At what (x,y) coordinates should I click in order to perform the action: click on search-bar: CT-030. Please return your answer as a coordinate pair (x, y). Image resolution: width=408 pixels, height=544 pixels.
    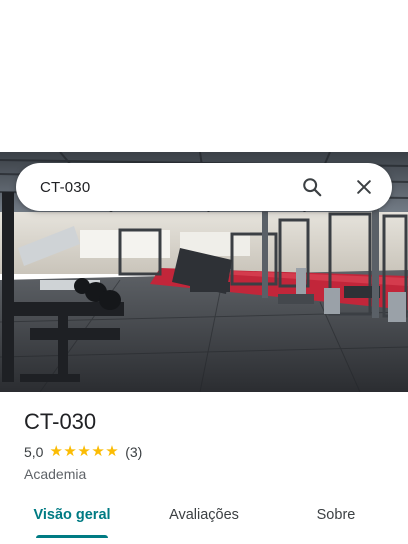
    Looking at the image, I should click on (204, 187).